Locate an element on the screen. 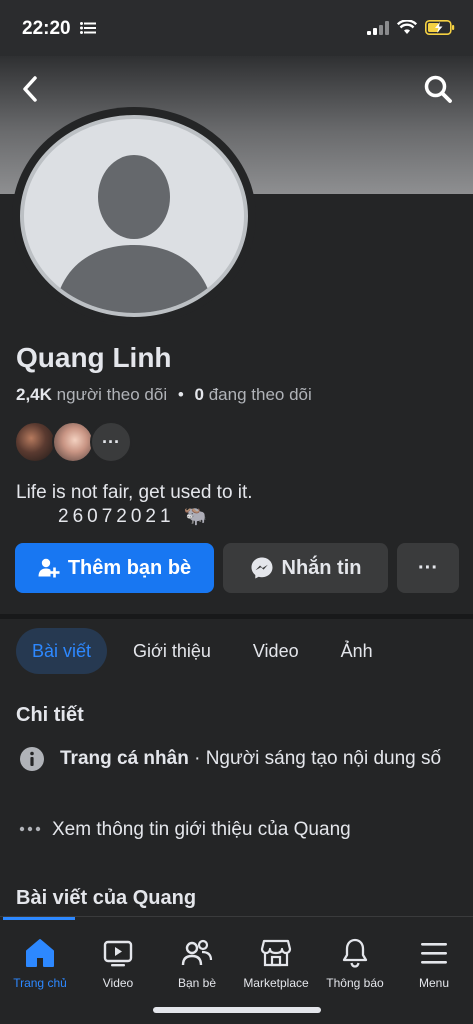  add-friend-button: Thêm bạn bè is located at coordinates (114, 568).